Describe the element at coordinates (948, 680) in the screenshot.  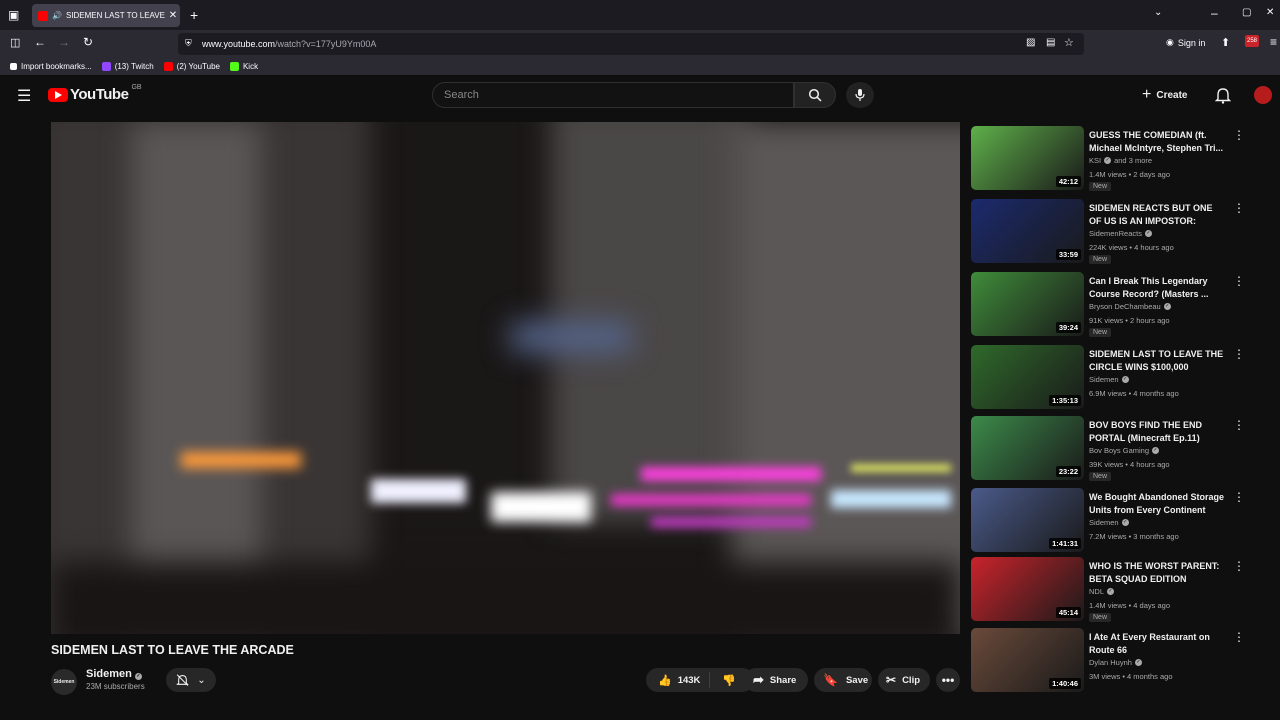
I see `more-actions-button: •••` at that location.